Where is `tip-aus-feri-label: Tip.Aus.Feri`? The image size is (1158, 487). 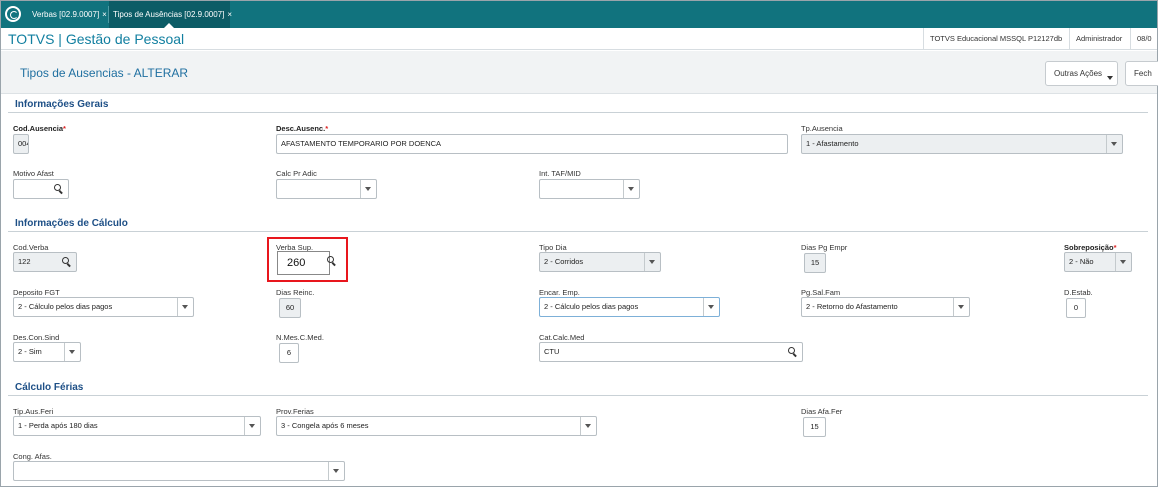
tip-aus-feri-label: Tip.Aus.Feri is located at coordinates (33, 411).